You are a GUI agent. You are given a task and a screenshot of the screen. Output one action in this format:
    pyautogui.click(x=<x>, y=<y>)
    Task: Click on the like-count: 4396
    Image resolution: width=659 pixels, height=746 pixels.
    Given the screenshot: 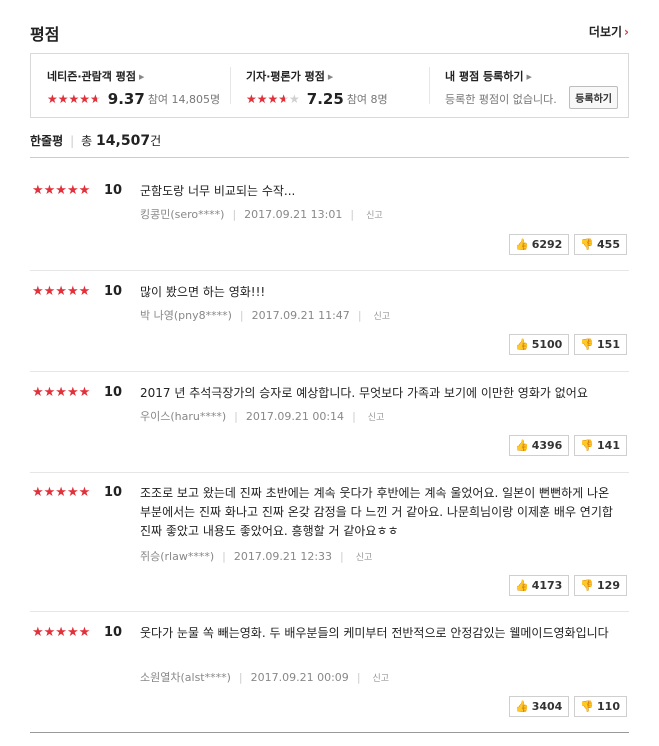 What is the action you would take?
    pyautogui.click(x=547, y=445)
    